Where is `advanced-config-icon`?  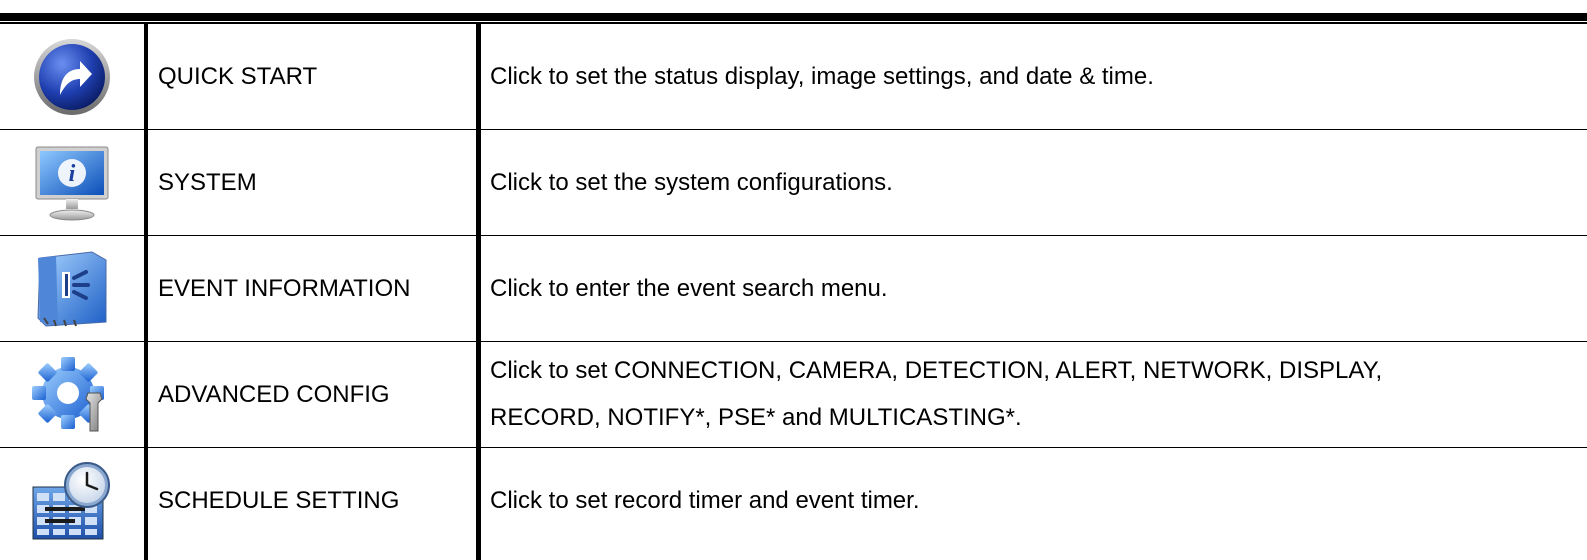 advanced-config-icon is located at coordinates (72, 394).